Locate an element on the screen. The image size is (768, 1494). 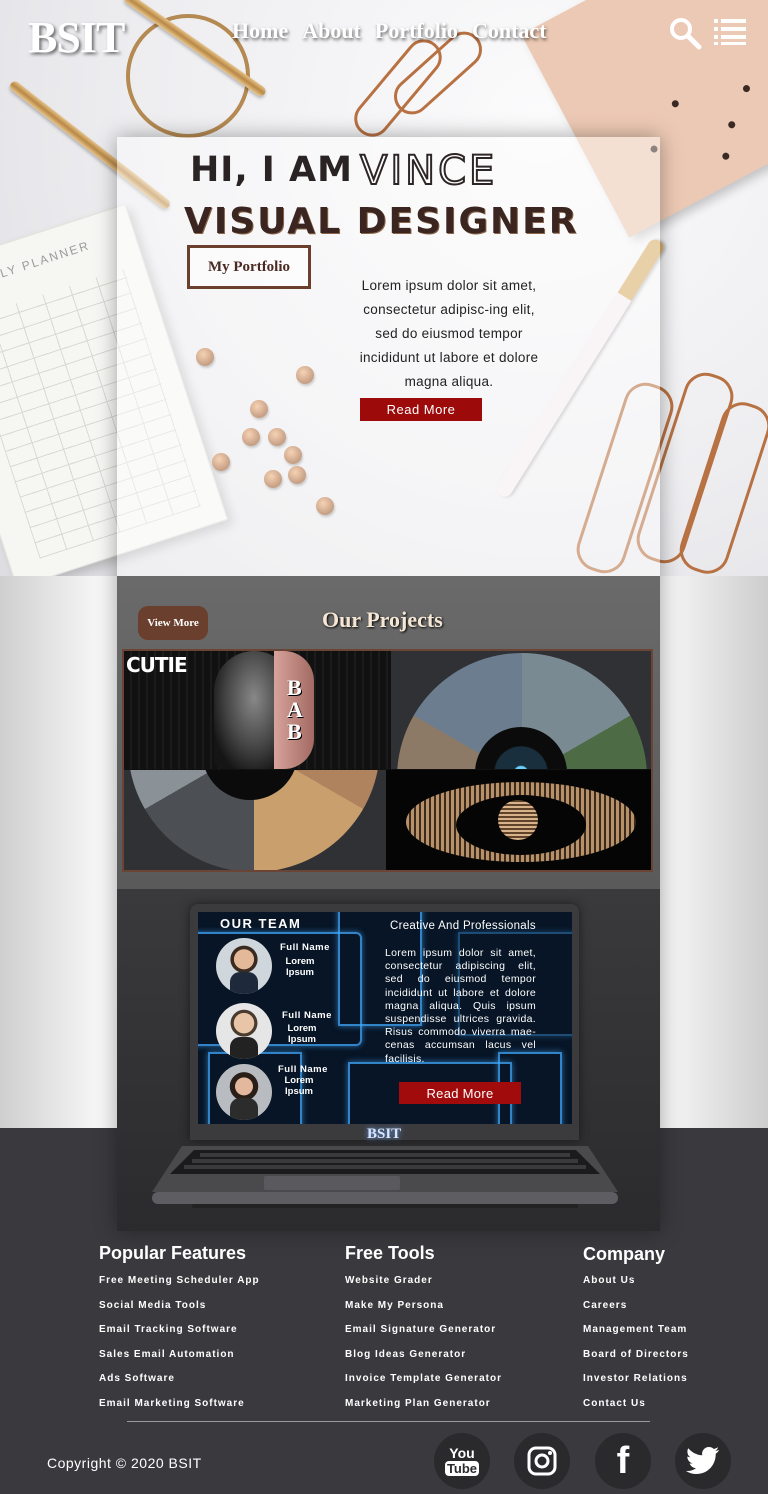
footer-link: Sales Email Automation is located at coordinates (179, 1361).